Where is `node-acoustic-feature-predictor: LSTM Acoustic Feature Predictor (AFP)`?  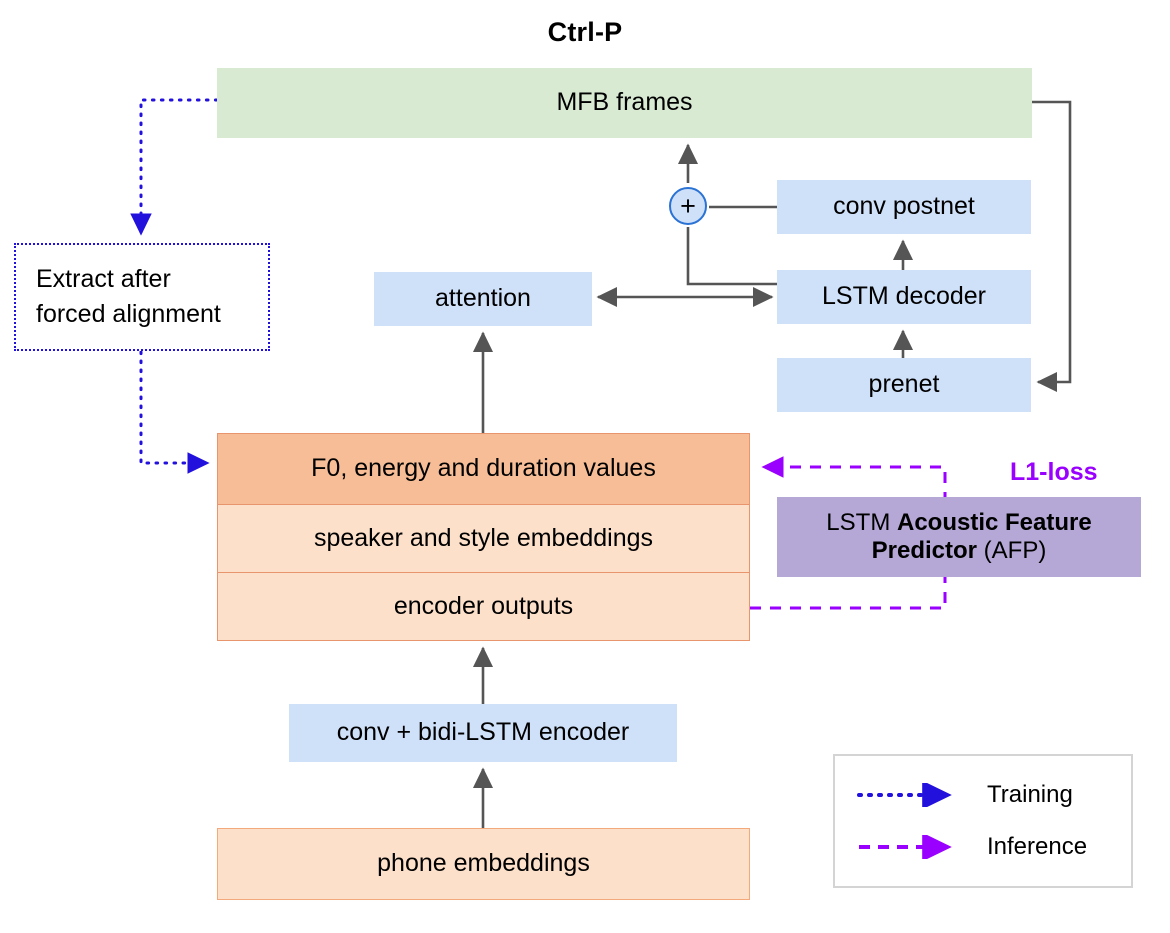
node-acoustic-feature-predictor: LSTM Acoustic Feature Predictor (AFP) is located at coordinates (959, 537).